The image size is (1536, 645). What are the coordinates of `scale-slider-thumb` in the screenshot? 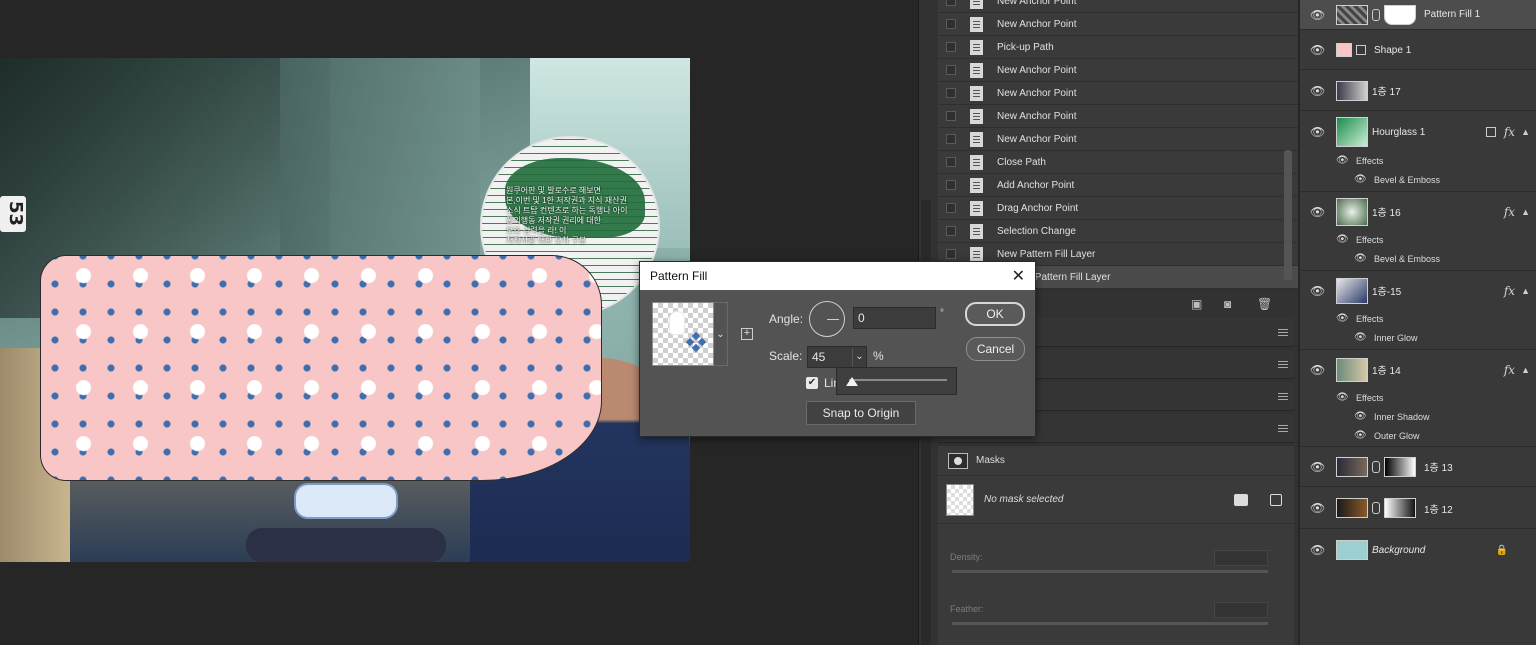 It's located at (851, 381).